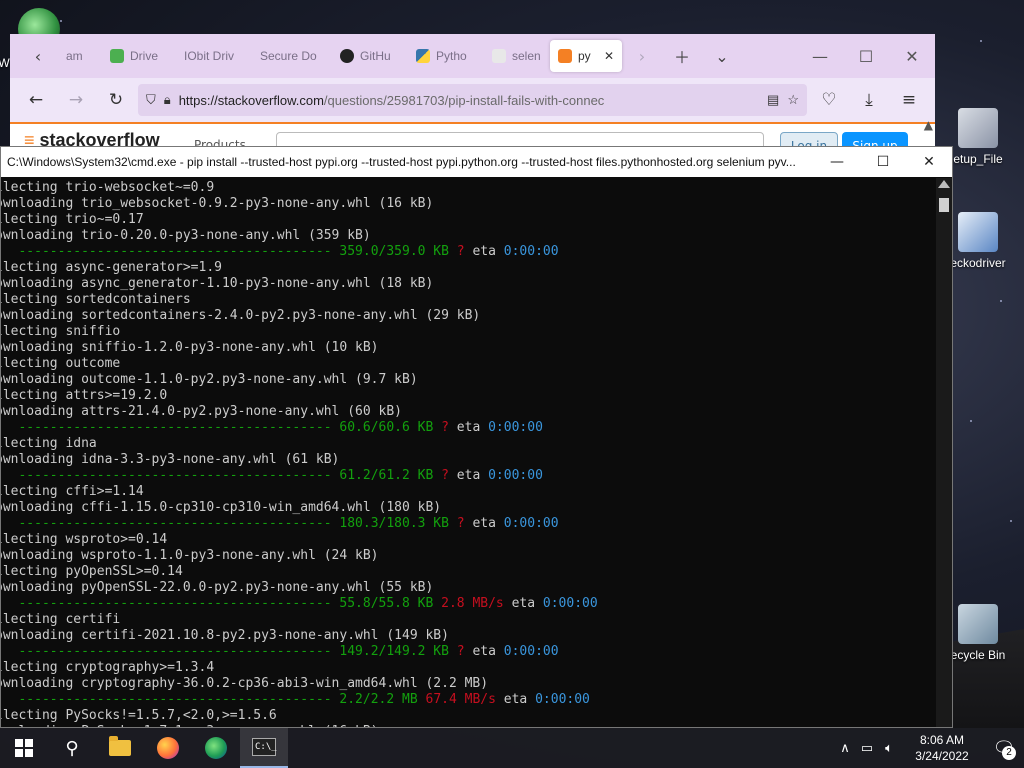 Image resolution: width=1024 pixels, height=768 pixels. Describe the element at coordinates (445, 475) in the screenshot. I see `download-speed: ?` at that location.